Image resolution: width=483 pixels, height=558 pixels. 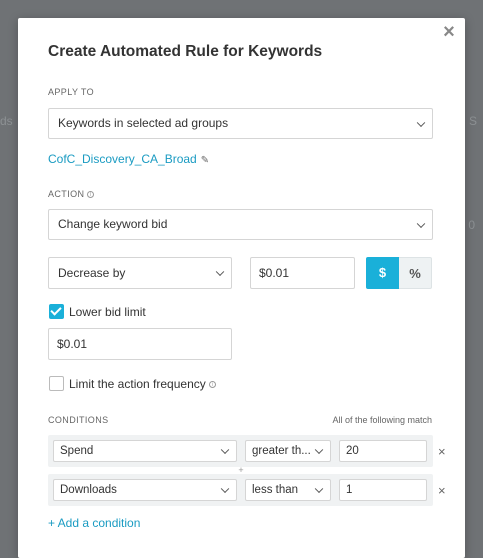 I want to click on bid-amount-input: $0.01, so click(x=302, y=273).